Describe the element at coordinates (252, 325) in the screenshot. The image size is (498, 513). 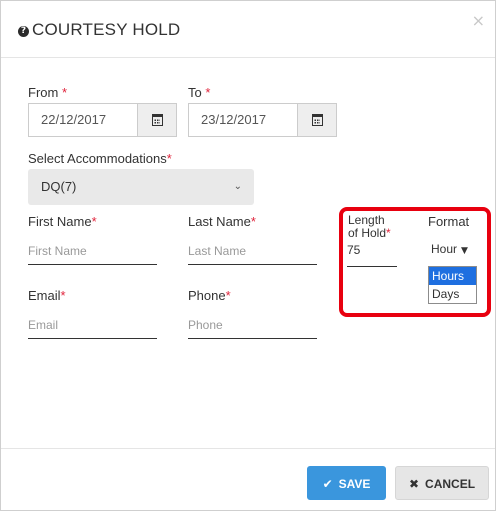
I see `phone-input: Phone` at that location.